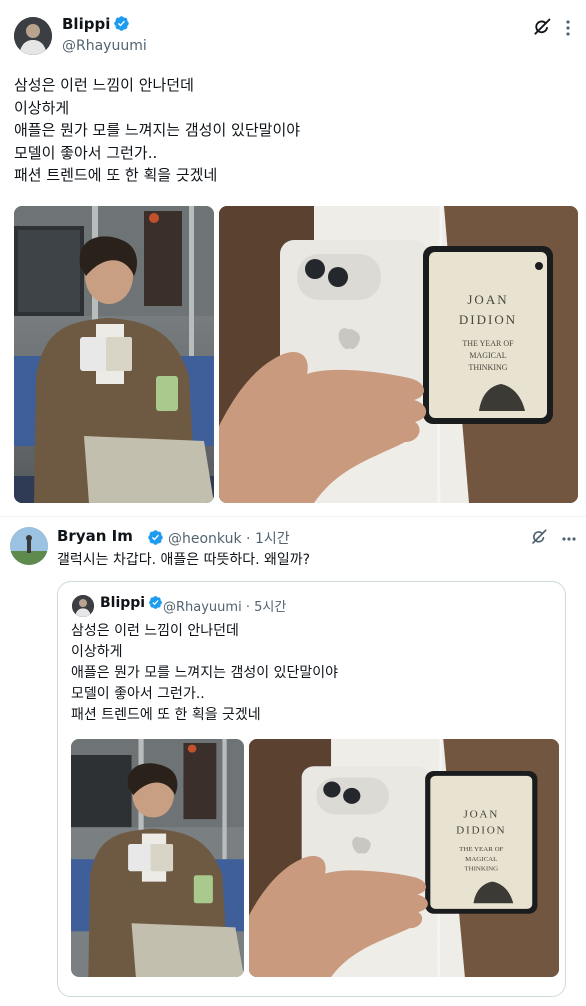  I want to click on quote-author-handle: @Rhayuumi · 5시간, so click(224, 605).